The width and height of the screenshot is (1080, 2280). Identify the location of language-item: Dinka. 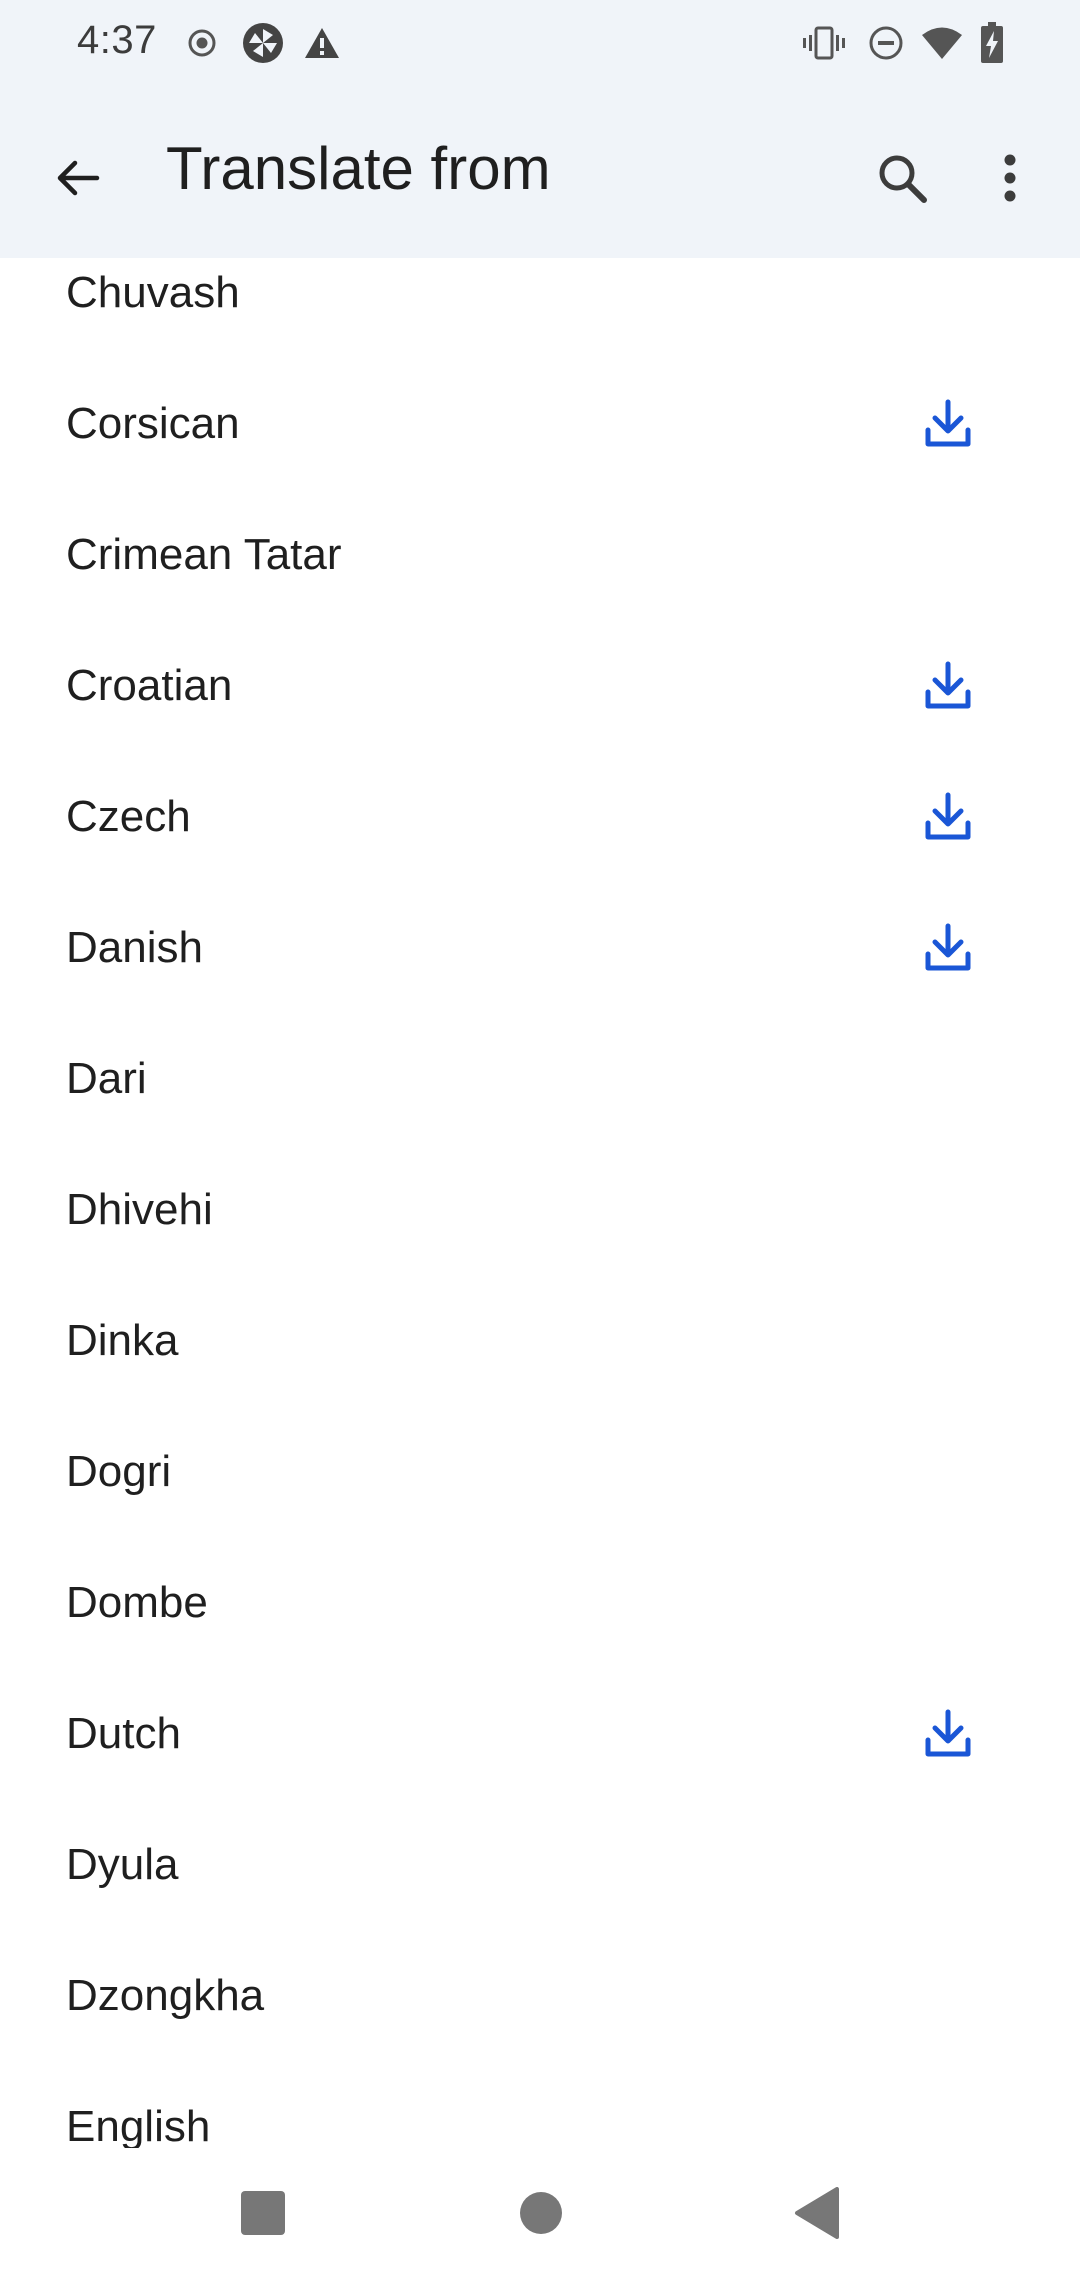
(540, 1341).